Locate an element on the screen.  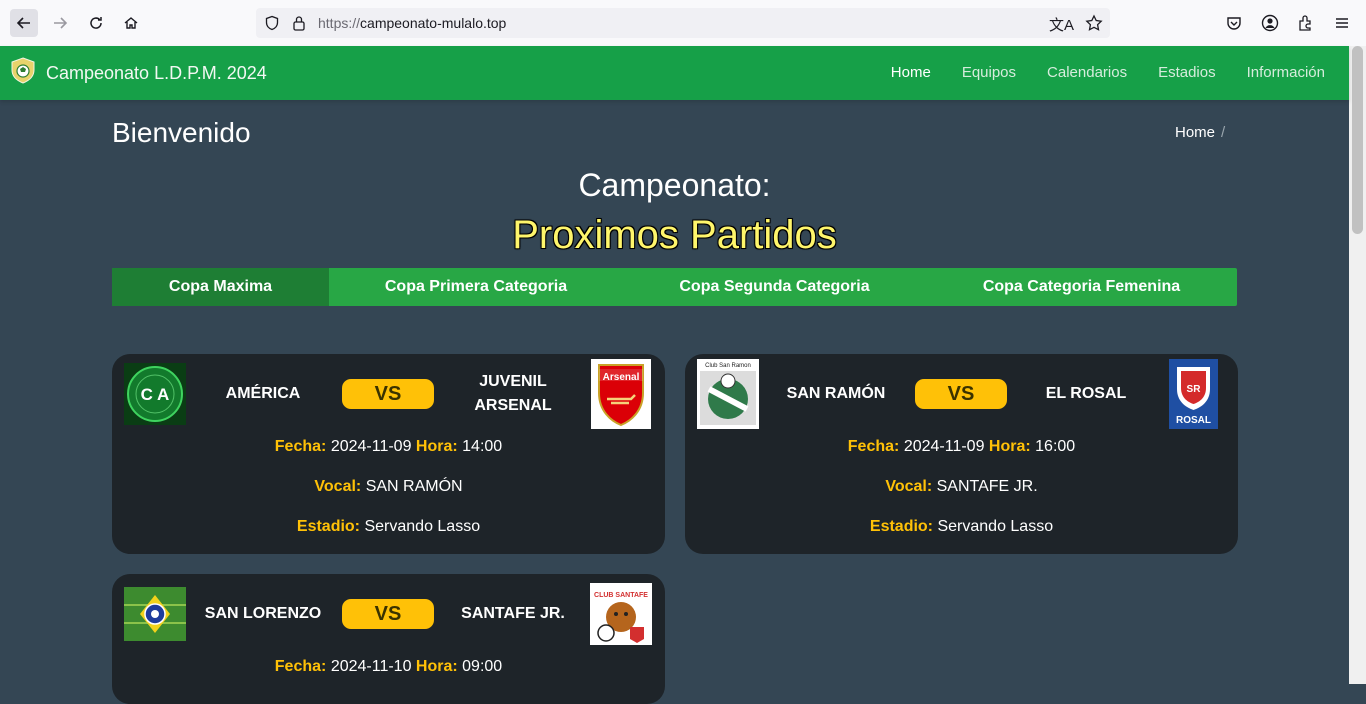
home-team-name: SAN LORENZO is located at coordinates (263, 613).